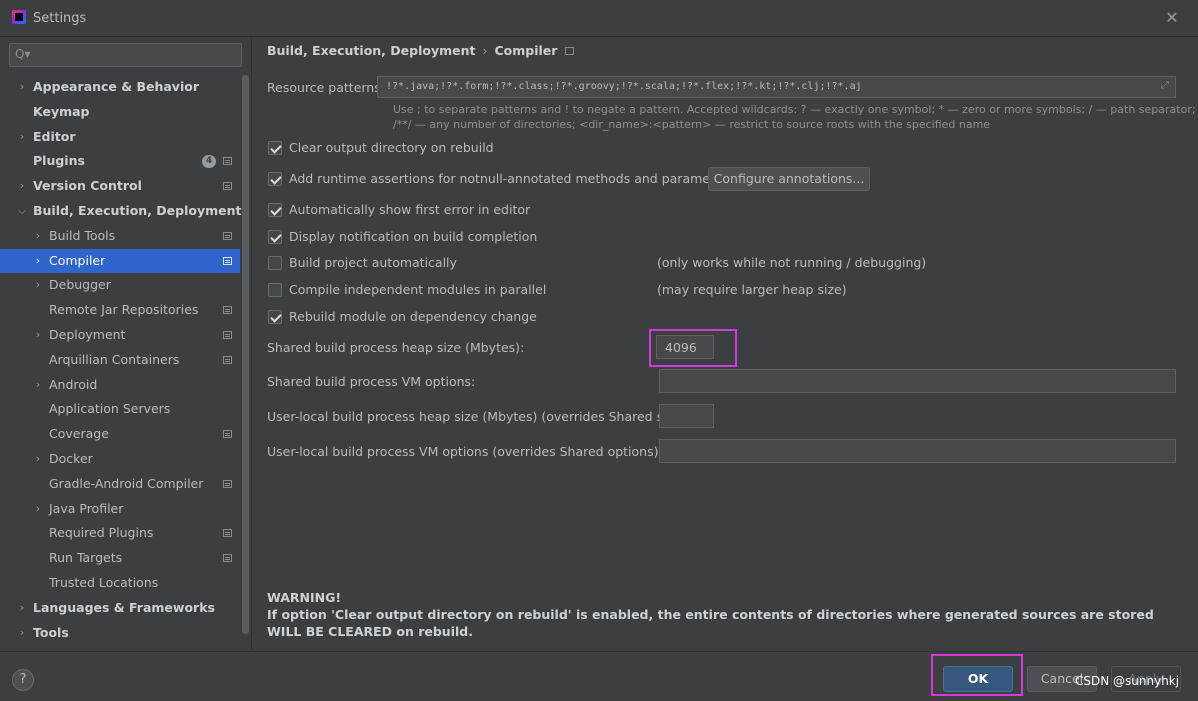 This screenshot has height=701, width=1198. Describe the element at coordinates (120, 509) in the screenshot. I see `sidebar-item-java-profiler: › Java Profiler` at that location.